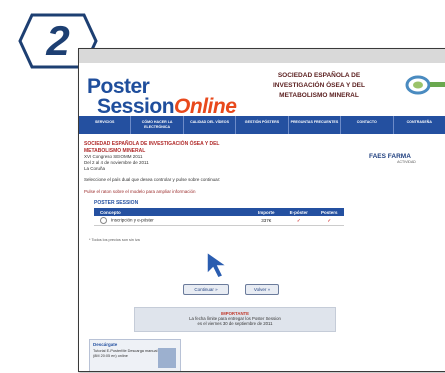 The width and height of the screenshot is (445, 373). I want to click on row-concepto: Inscripción y e-póster, so click(132, 220).